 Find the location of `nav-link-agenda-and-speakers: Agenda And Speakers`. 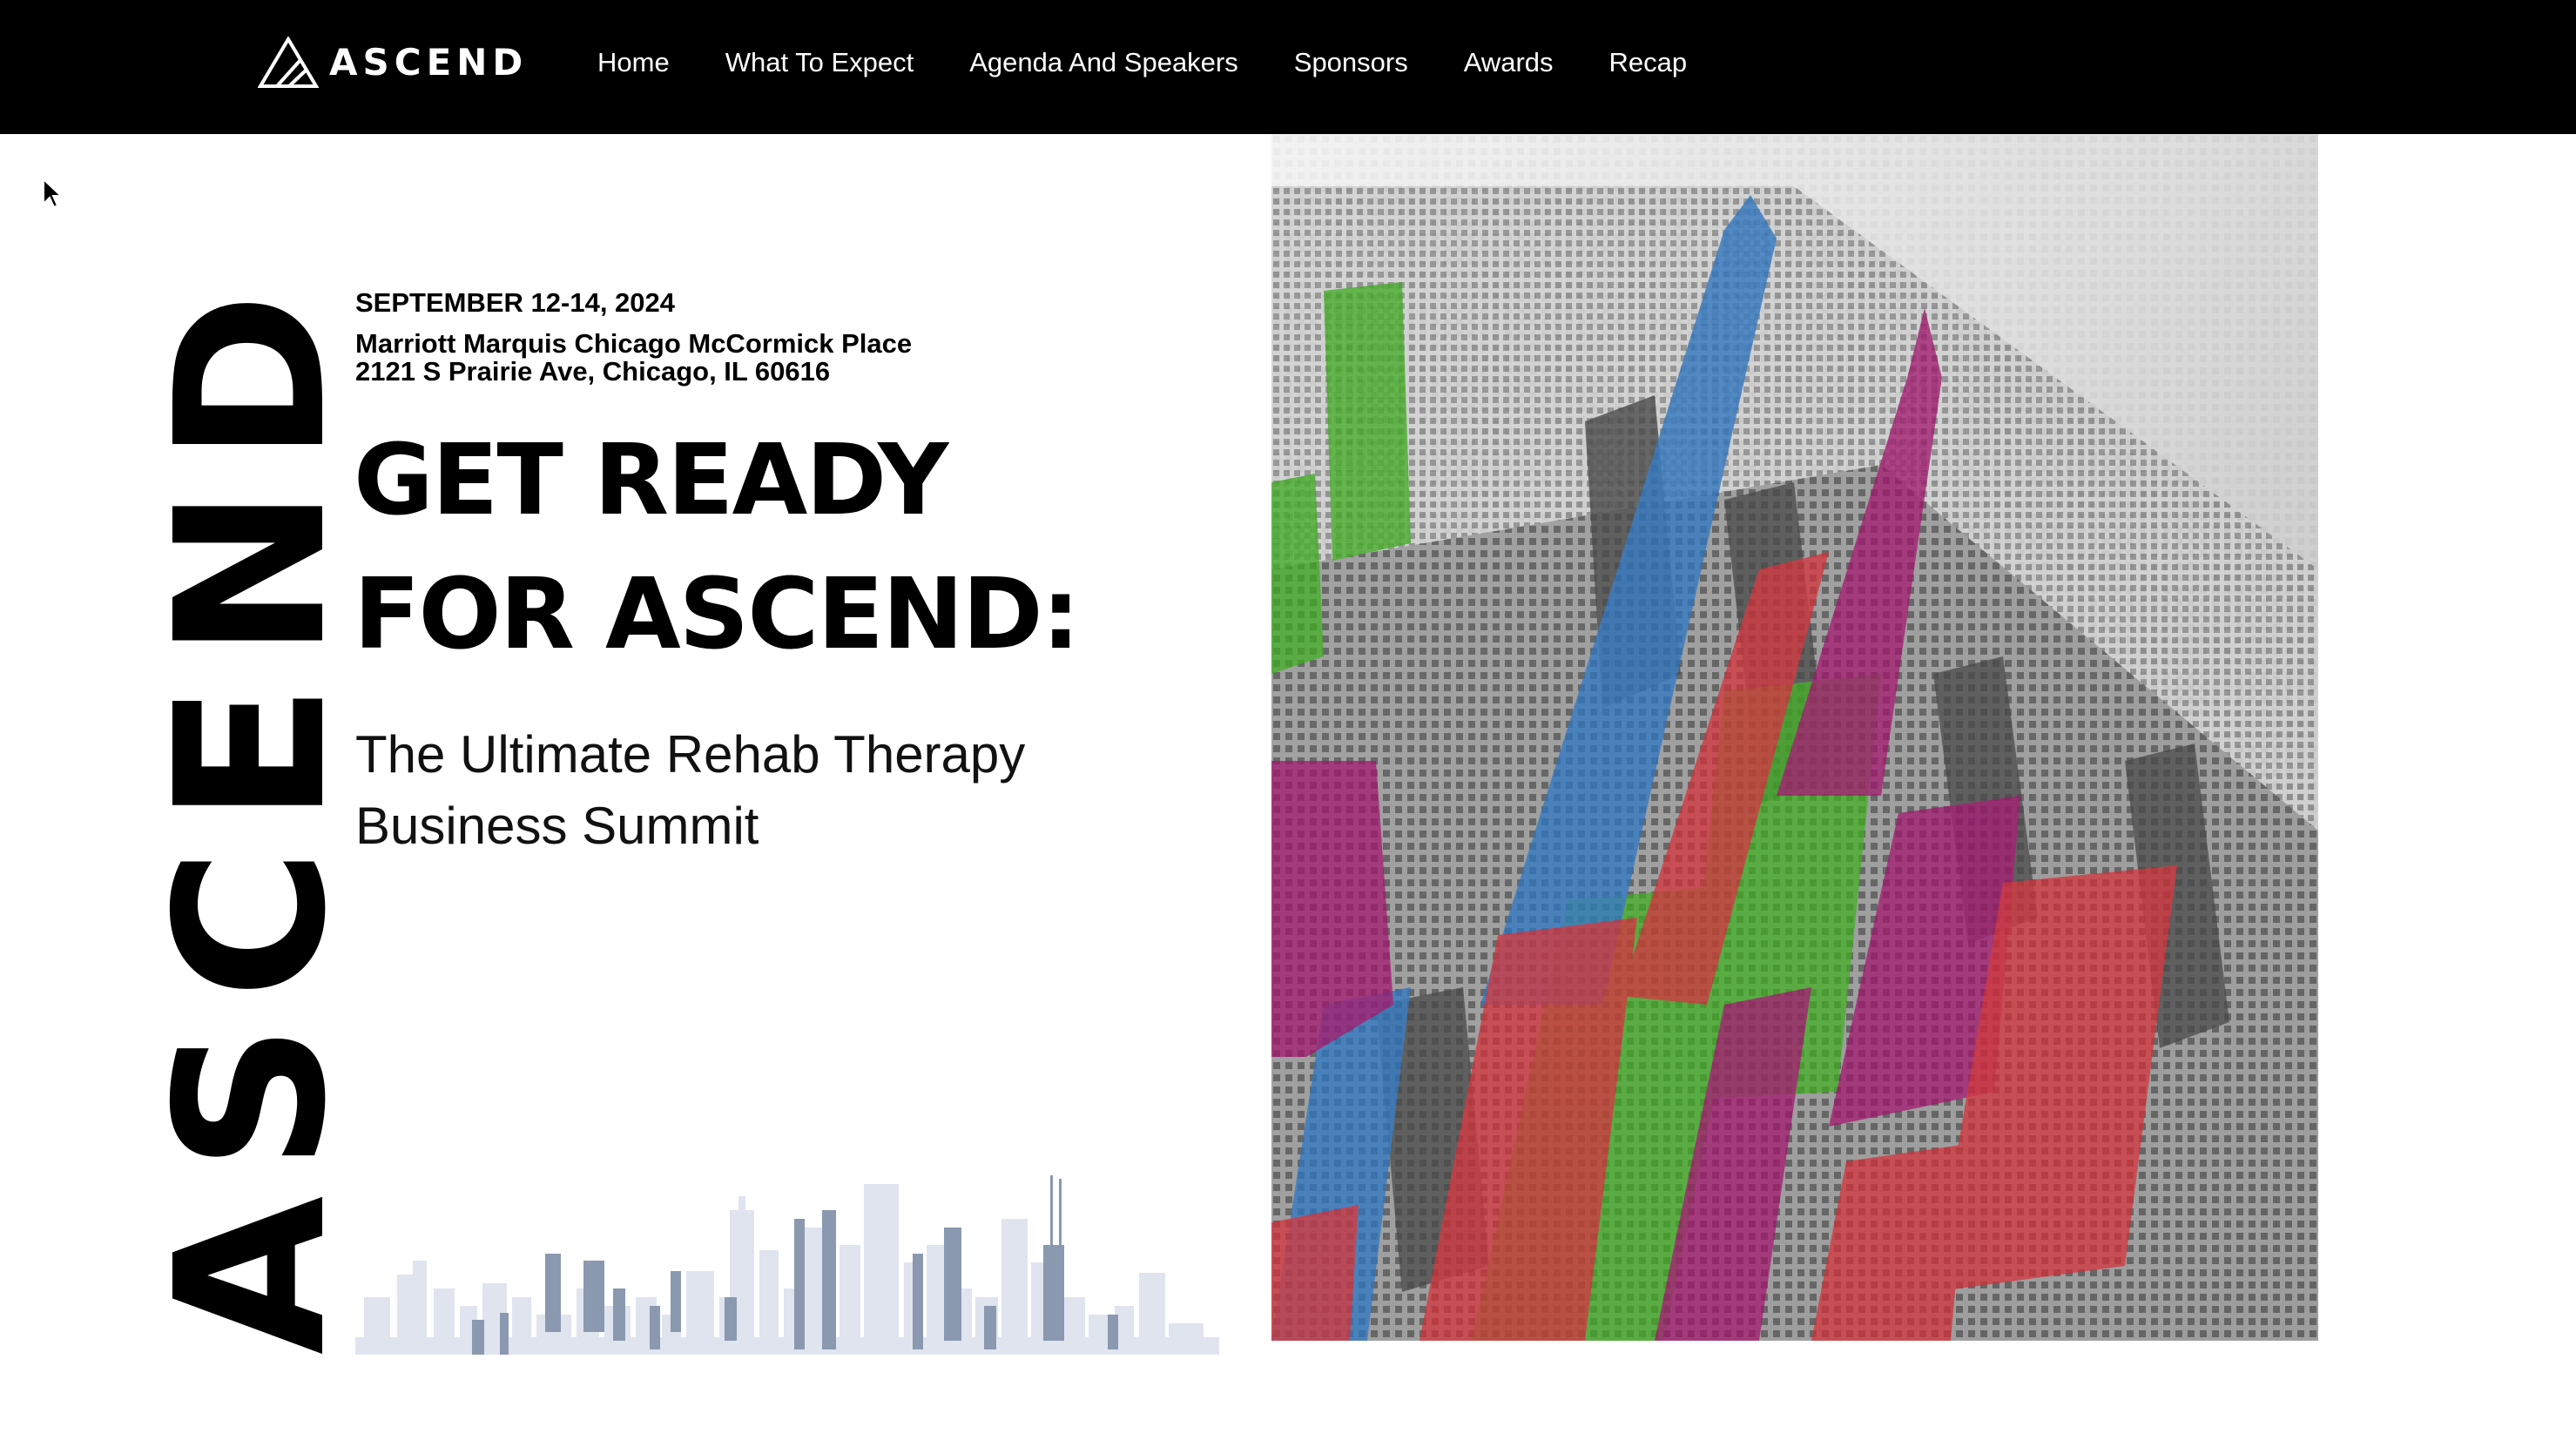

nav-link-agenda-and-speakers: Agenda And Speakers is located at coordinates (1103, 63).